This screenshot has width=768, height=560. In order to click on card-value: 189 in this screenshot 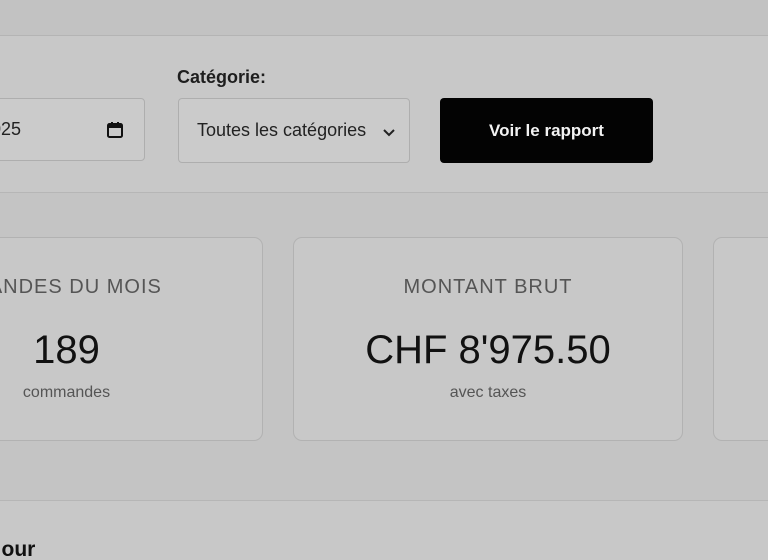, I will do `click(66, 350)`.